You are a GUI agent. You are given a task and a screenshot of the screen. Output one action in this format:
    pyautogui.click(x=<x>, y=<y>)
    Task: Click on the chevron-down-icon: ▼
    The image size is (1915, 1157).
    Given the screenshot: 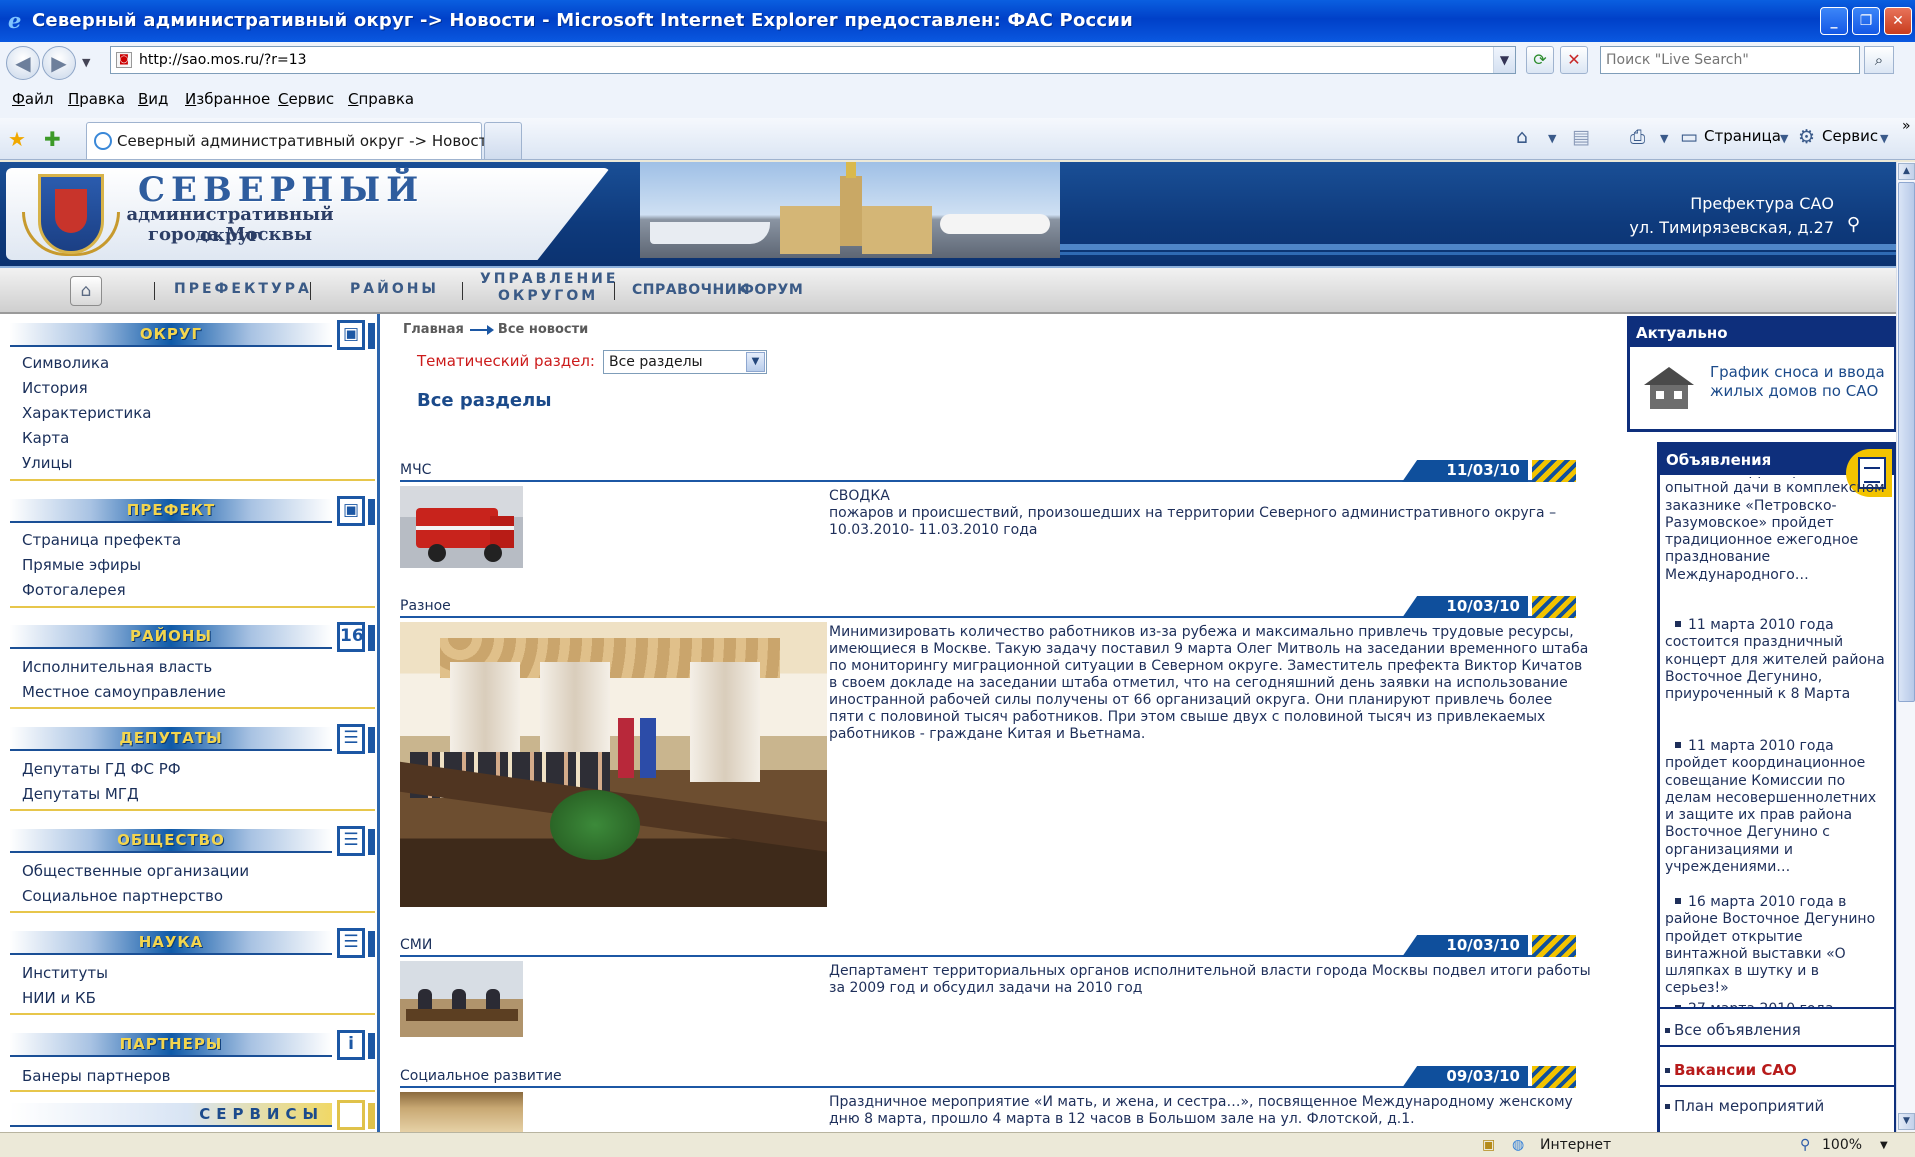 What is the action you would take?
    pyautogui.click(x=755, y=362)
    